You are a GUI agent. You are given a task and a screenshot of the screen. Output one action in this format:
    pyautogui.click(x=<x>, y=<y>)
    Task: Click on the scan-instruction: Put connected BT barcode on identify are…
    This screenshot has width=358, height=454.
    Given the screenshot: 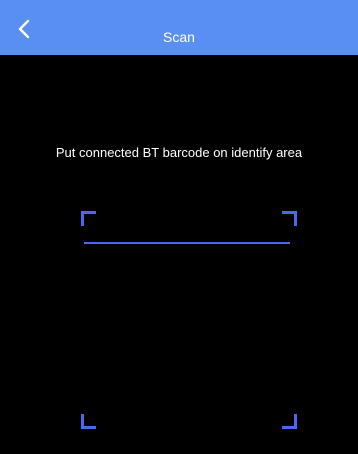 What is the action you would take?
    pyautogui.click(x=179, y=152)
    